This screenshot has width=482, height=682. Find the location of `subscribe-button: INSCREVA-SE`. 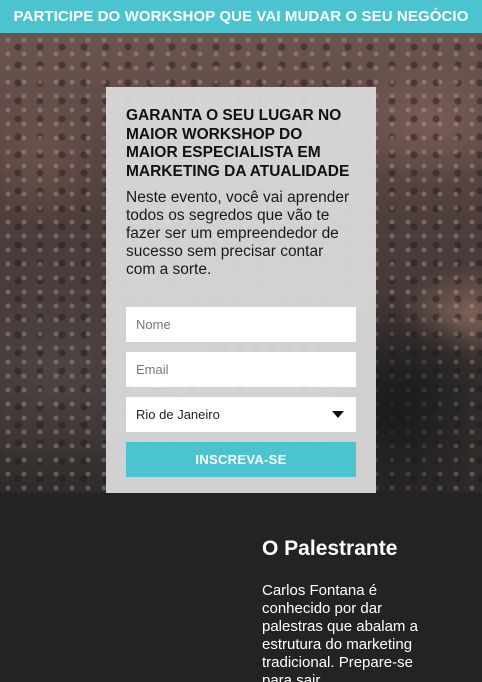

subscribe-button: INSCREVA-SE is located at coordinates (241, 459).